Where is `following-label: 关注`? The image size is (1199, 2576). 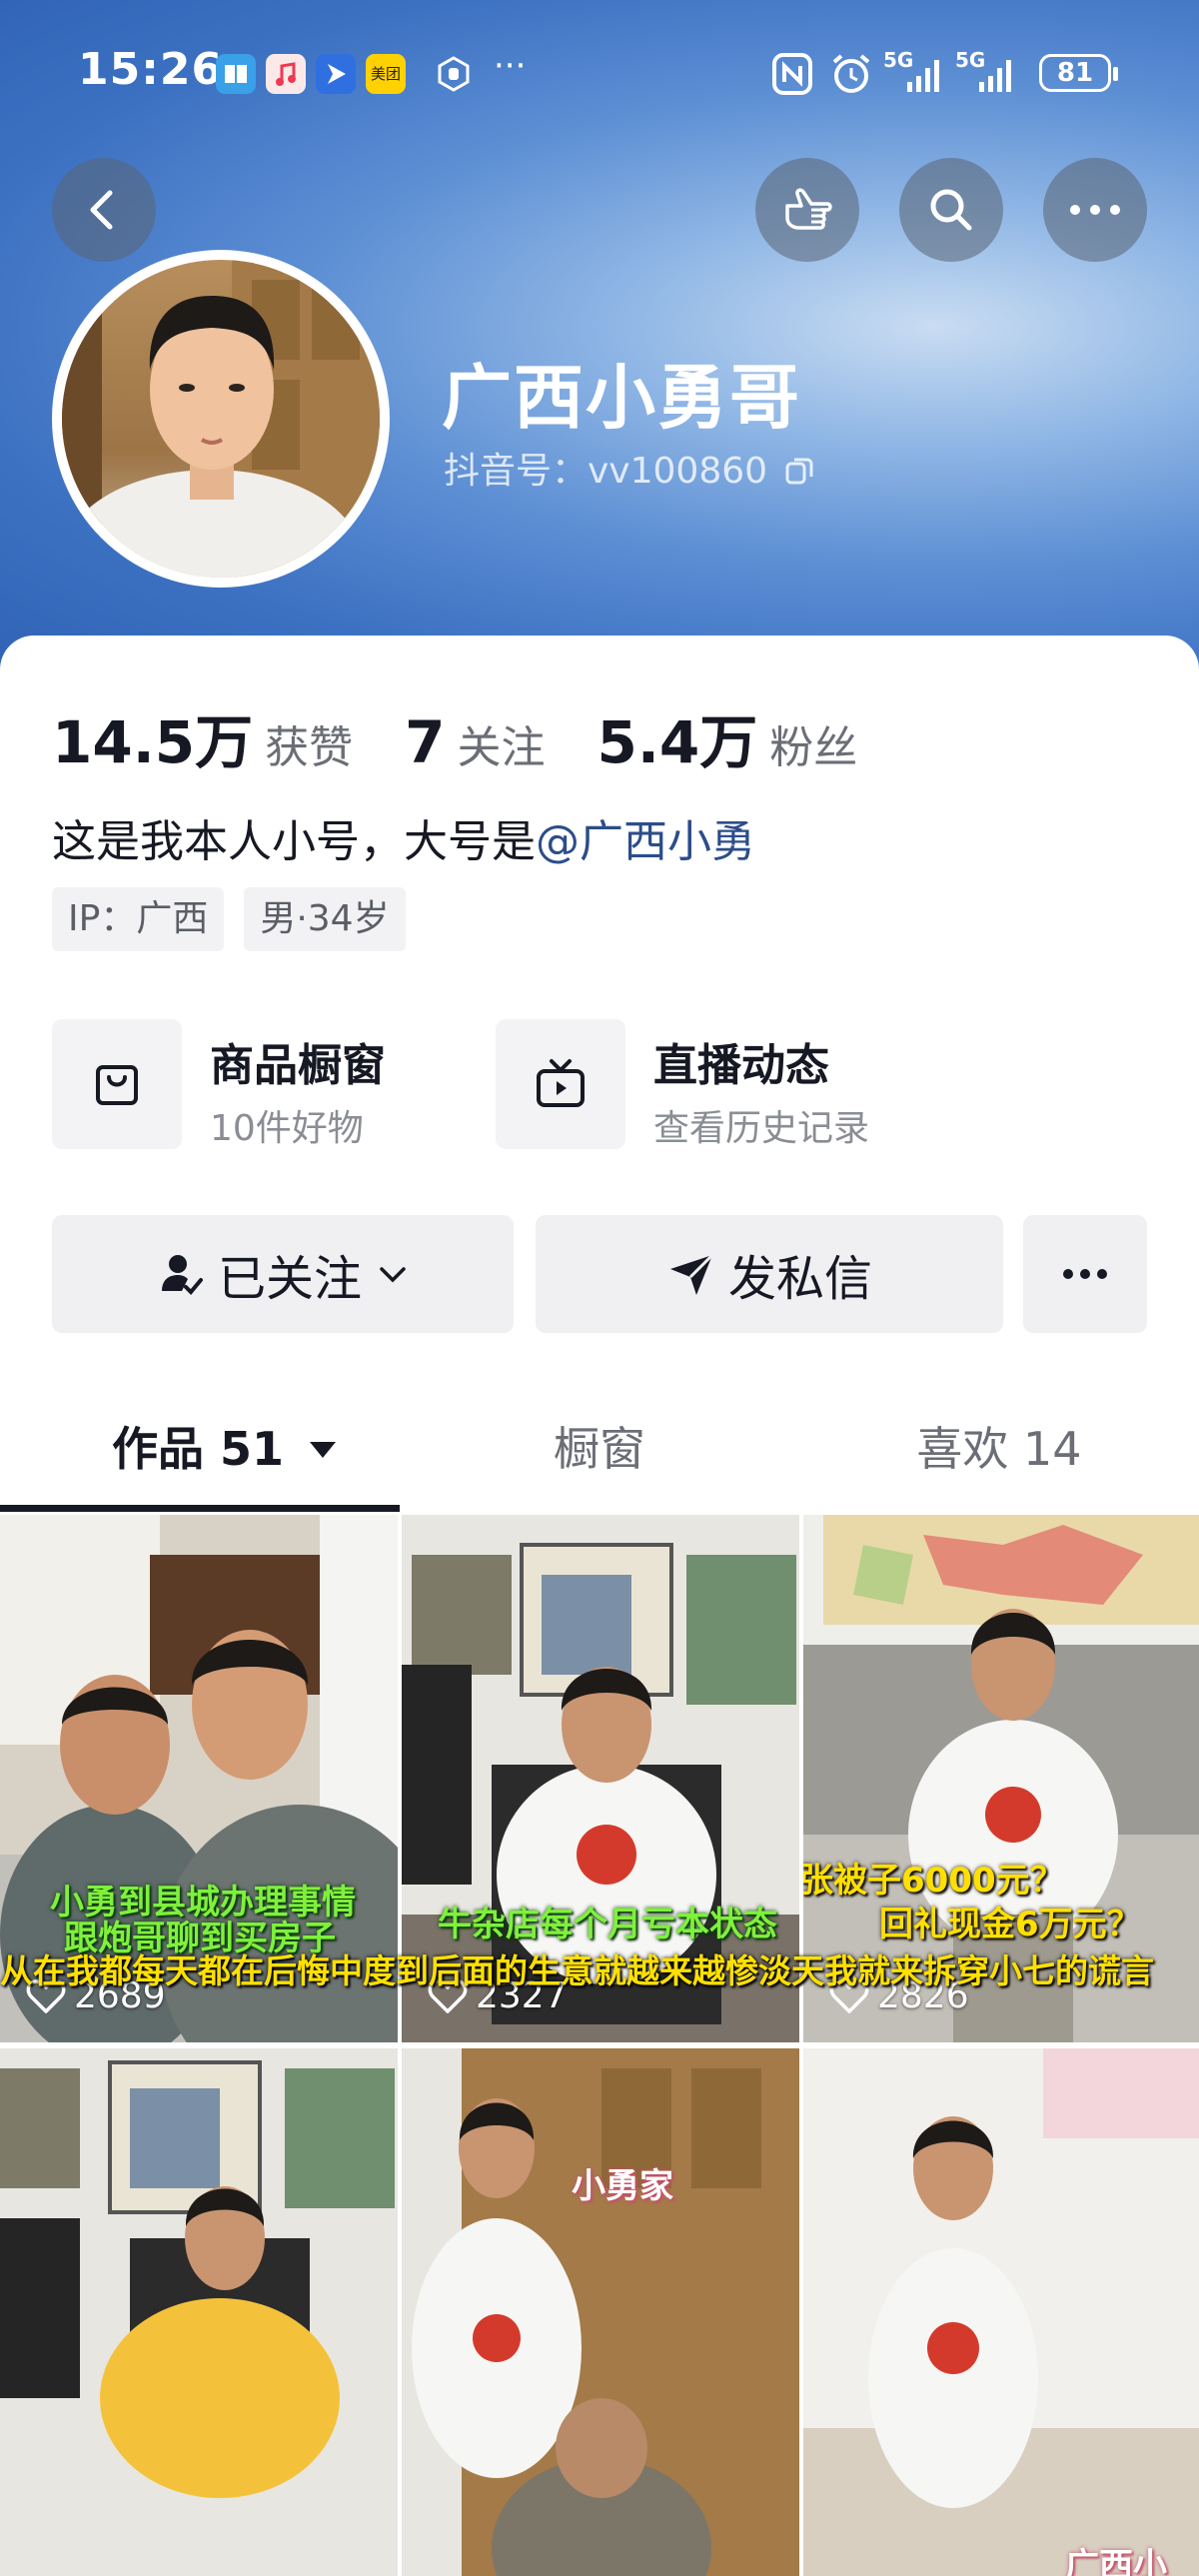
following-label: 关注 is located at coordinates (501, 743).